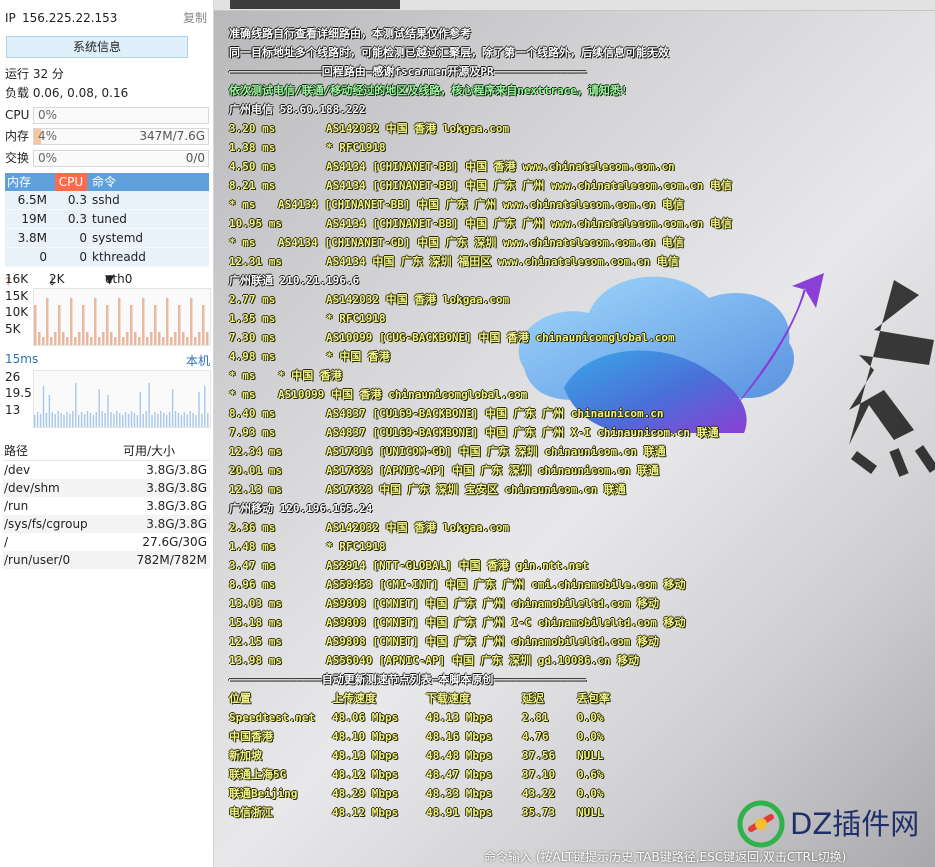  I want to click on speed-header-cell: 上传速度, so click(354, 698).